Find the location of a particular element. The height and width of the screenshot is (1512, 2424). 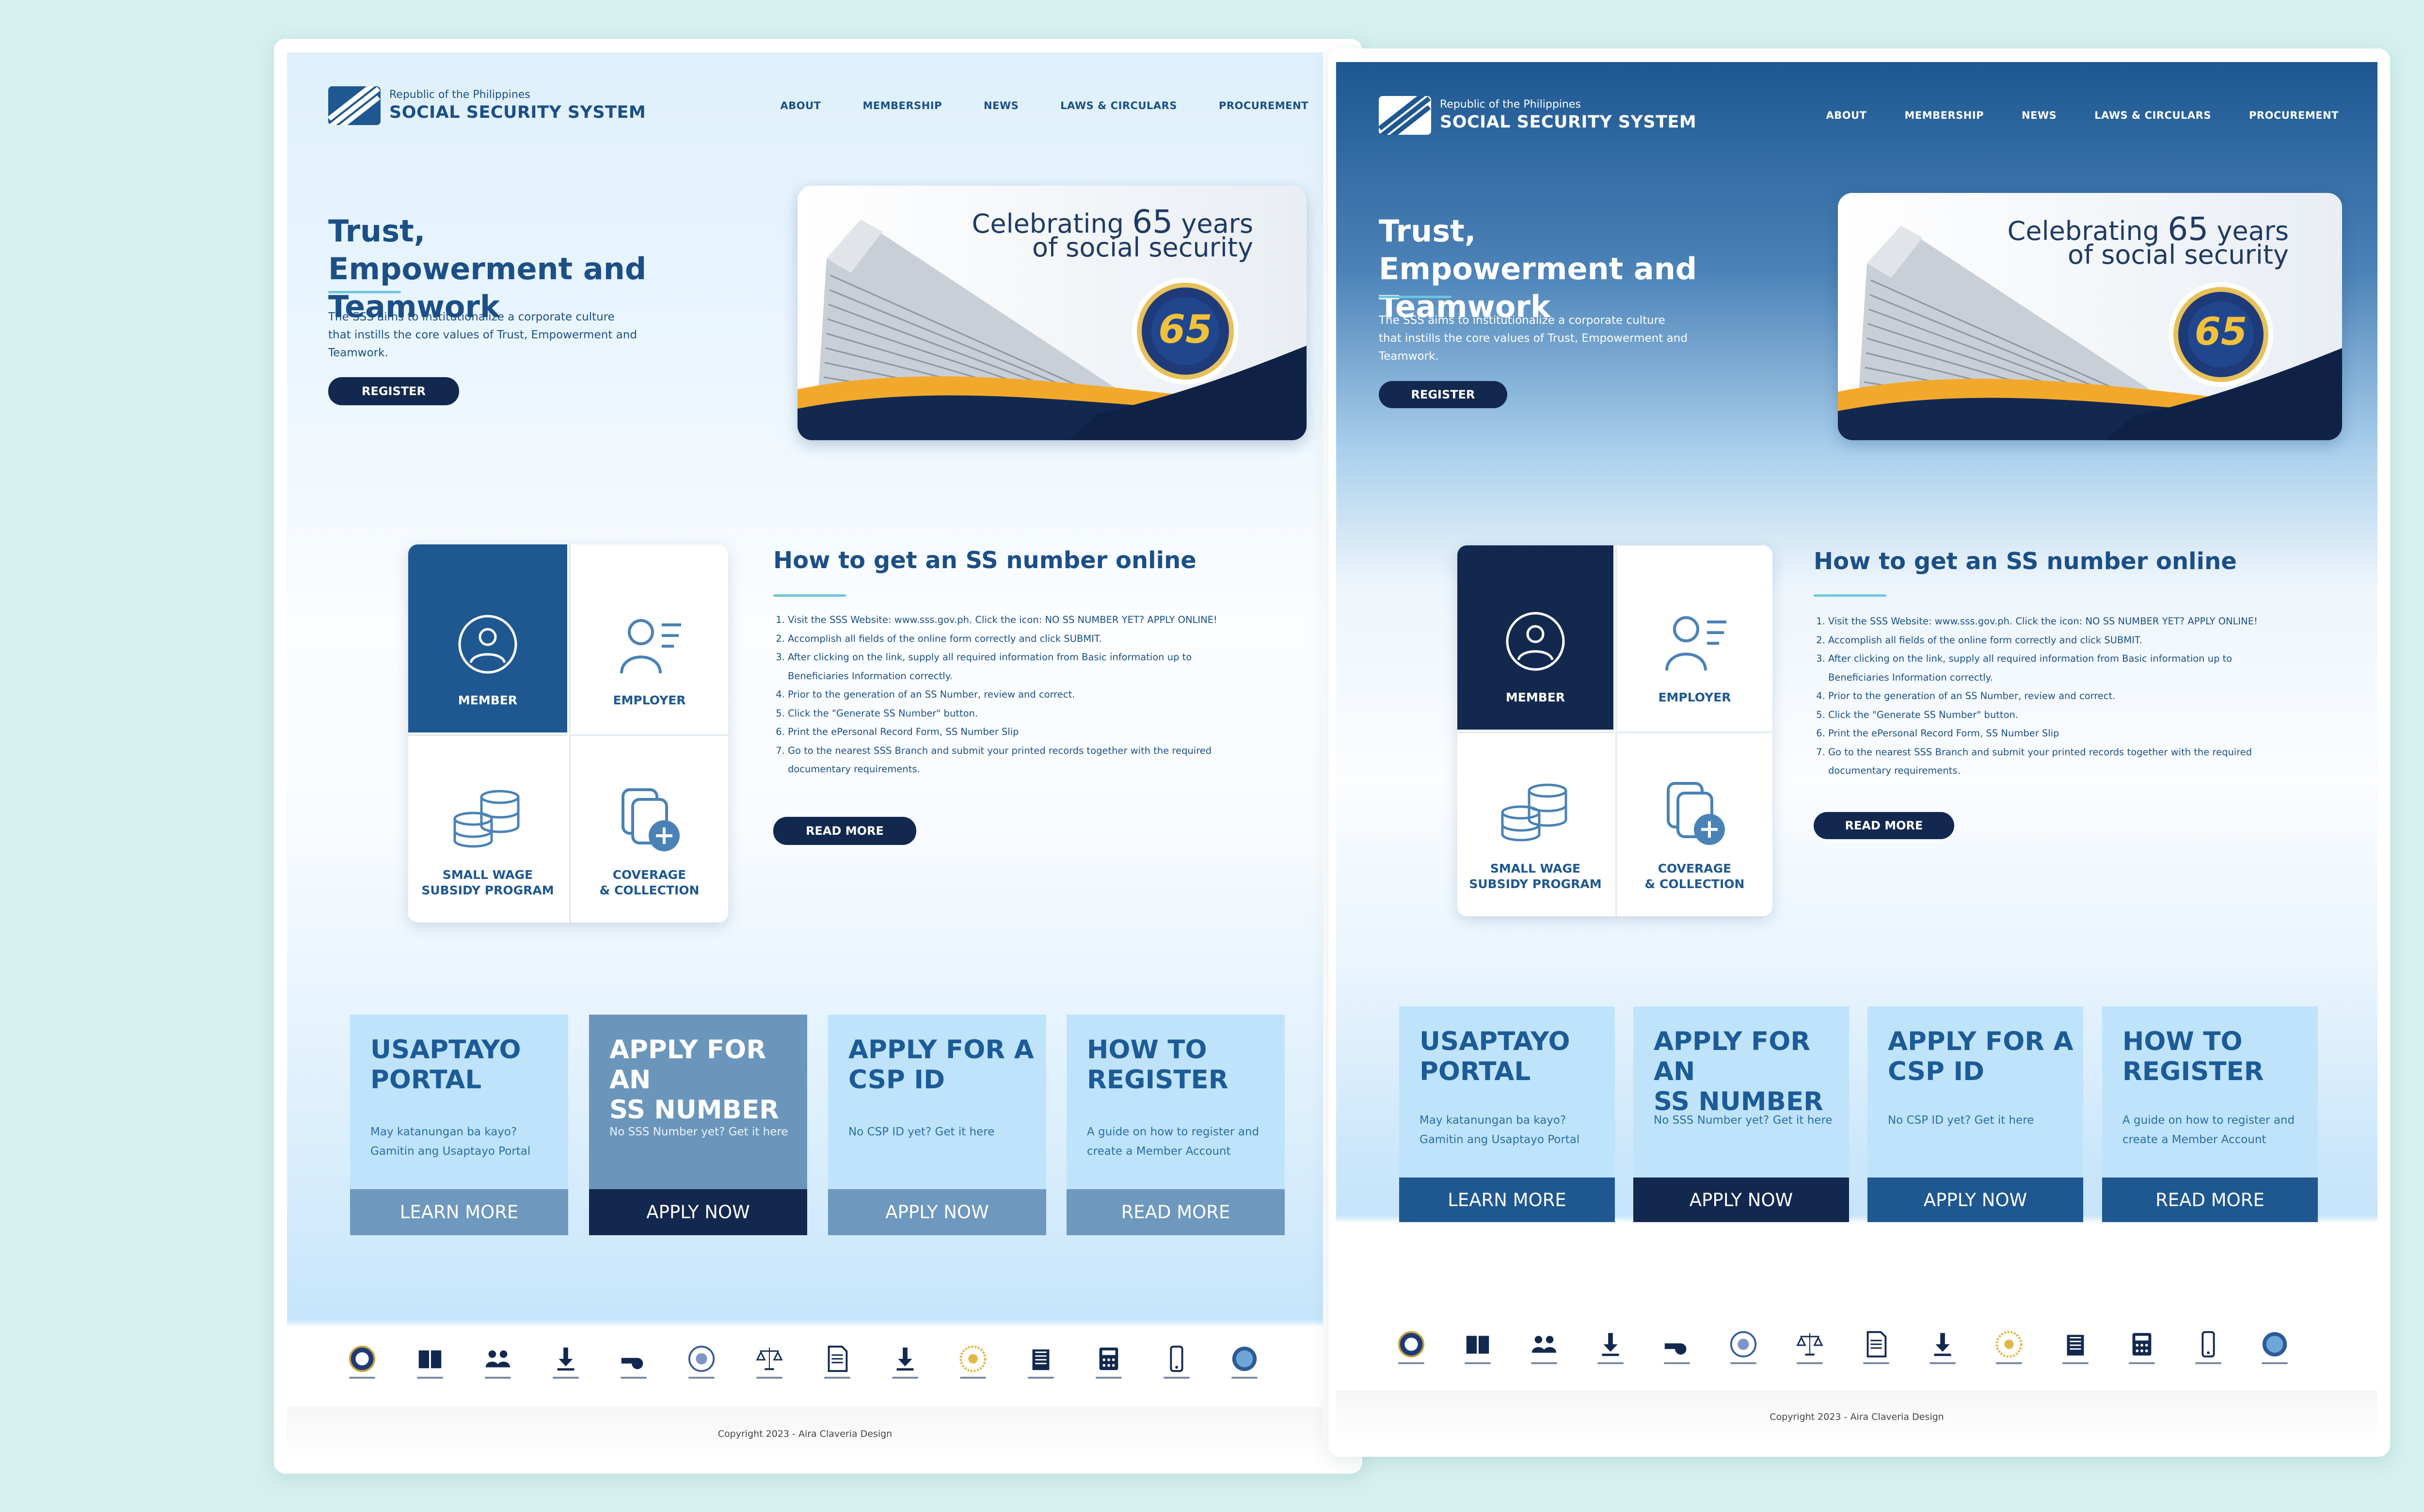

phone-icon is located at coordinates (2208, 1344).